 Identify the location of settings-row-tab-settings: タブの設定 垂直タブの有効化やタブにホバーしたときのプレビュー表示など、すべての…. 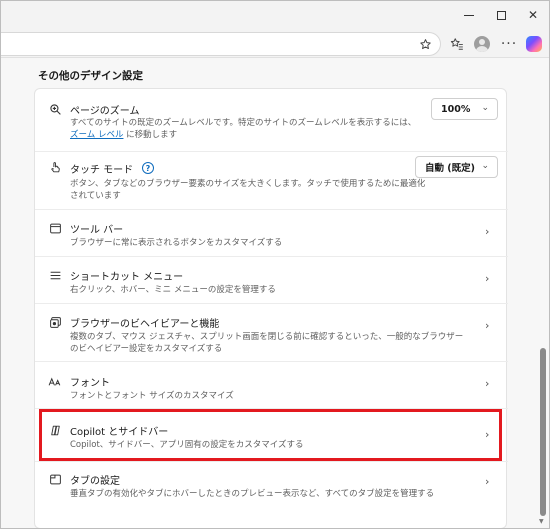
(271, 484).